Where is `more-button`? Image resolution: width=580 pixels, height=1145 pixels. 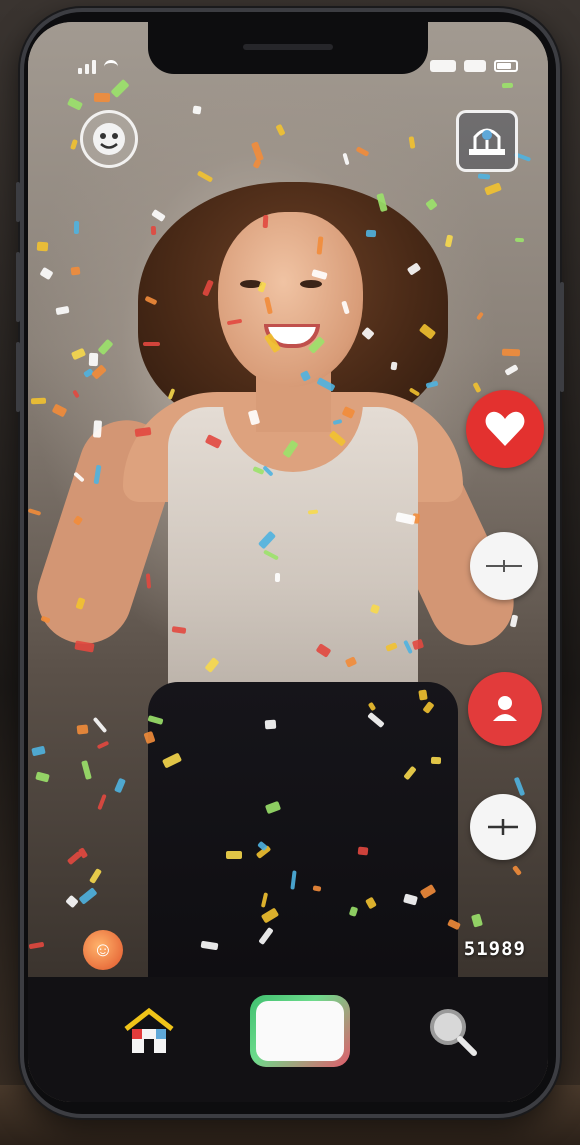 more-button is located at coordinates (503, 827).